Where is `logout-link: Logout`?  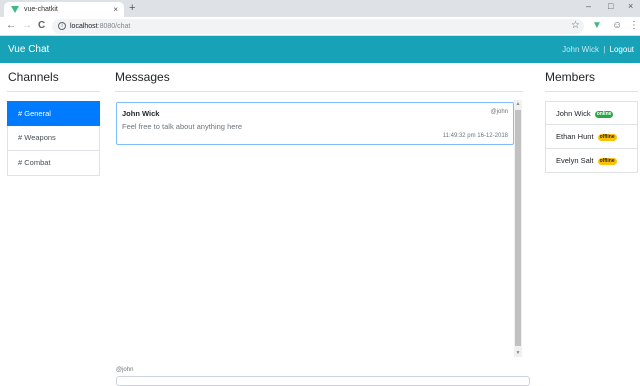 logout-link: Logout is located at coordinates (622, 49).